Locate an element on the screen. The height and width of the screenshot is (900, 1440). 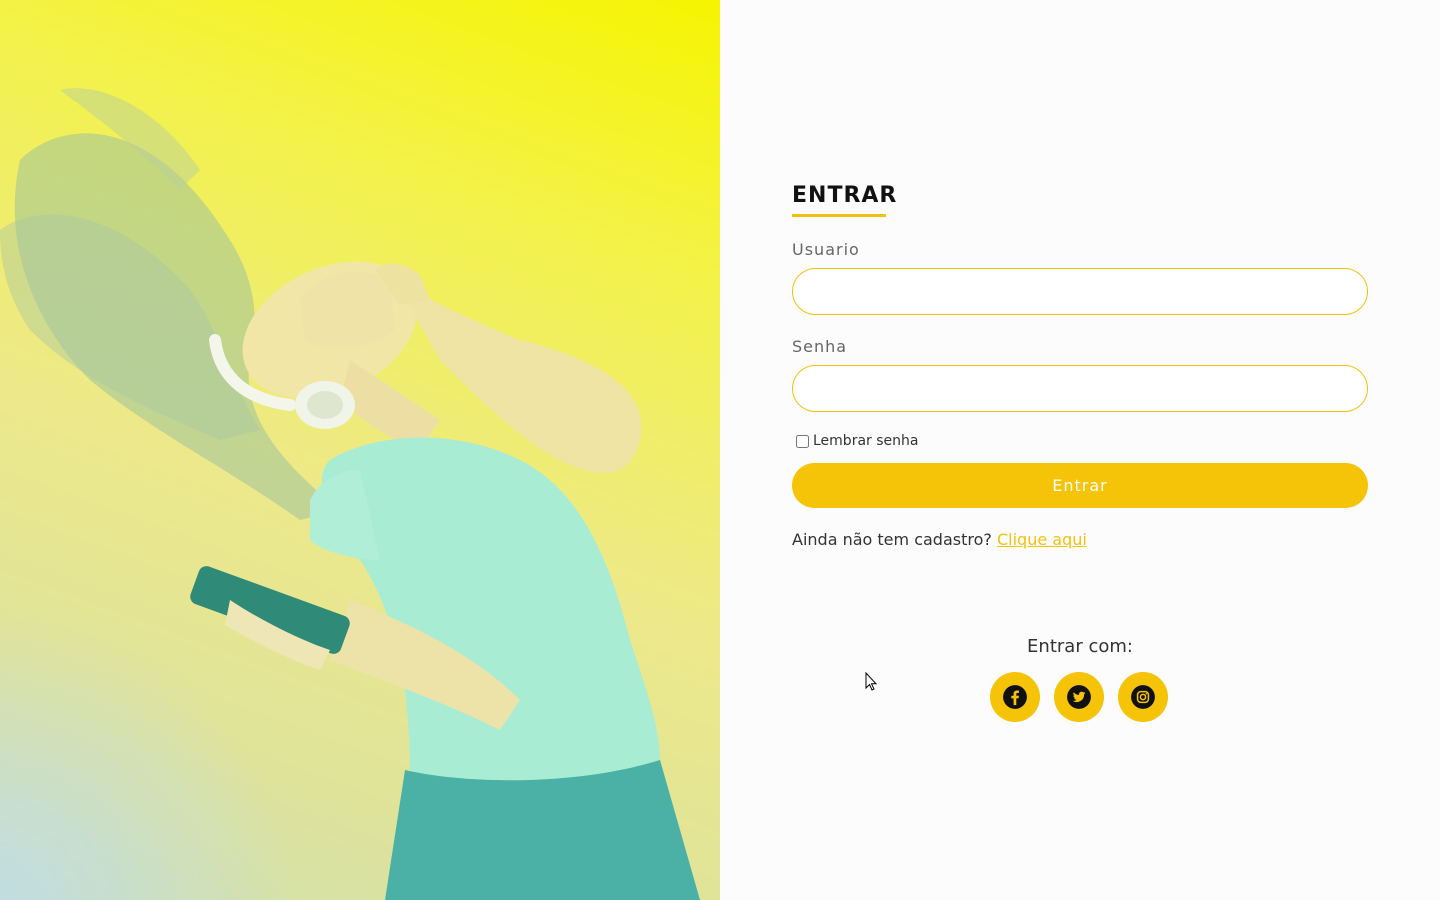
signup-prompt: Ainda não tem cadastro? Clique aqui is located at coordinates (939, 539).